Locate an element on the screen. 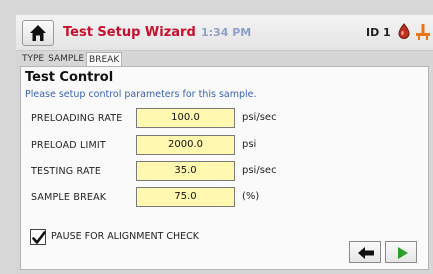  id-label: ID 1 is located at coordinates (378, 32).